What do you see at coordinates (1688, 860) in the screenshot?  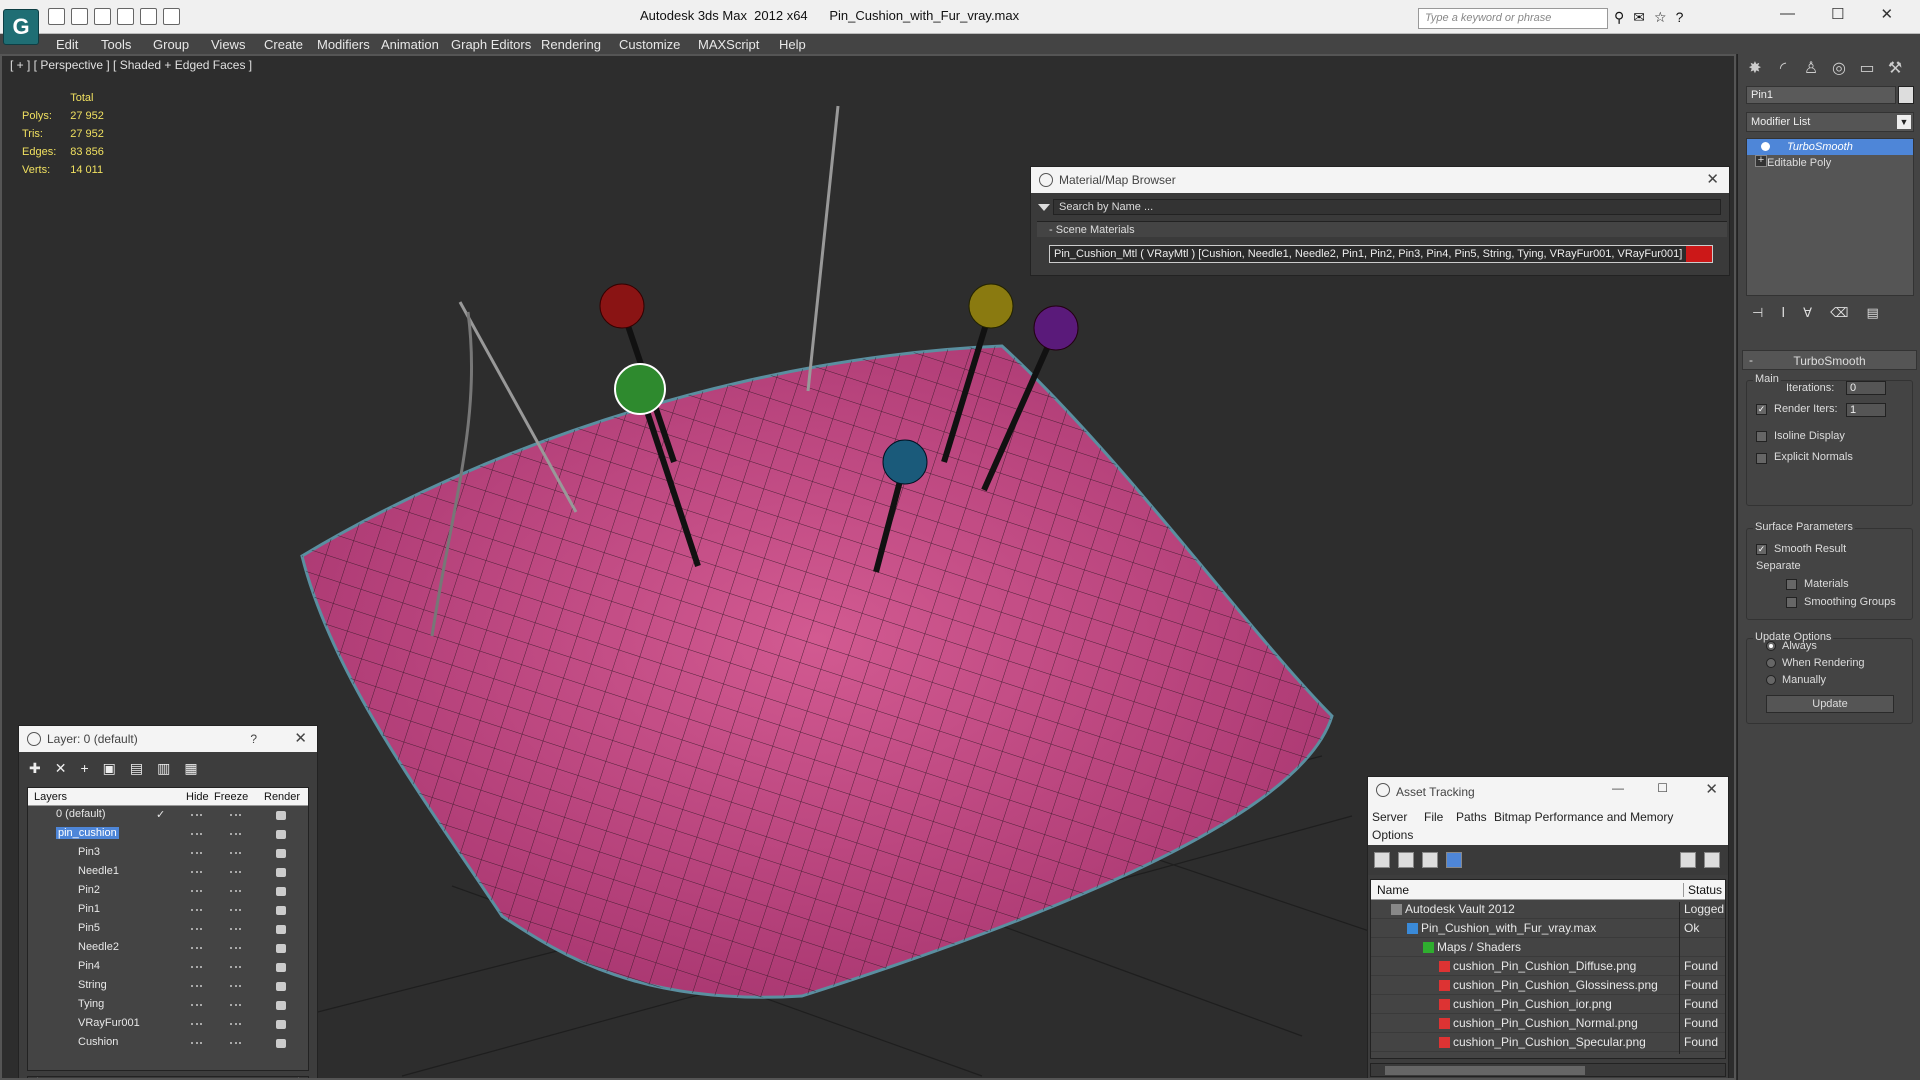 I see `help-icon` at bounding box center [1688, 860].